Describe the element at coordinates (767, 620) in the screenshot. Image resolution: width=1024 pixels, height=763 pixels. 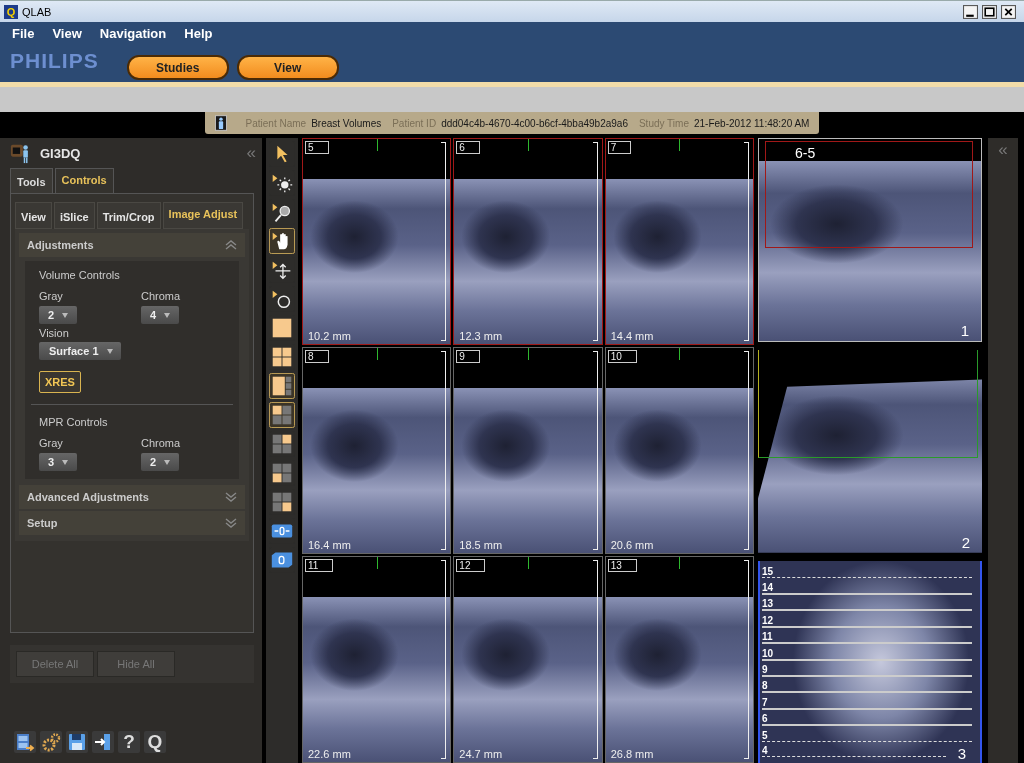
I see `slice-line-label: 12` at that location.